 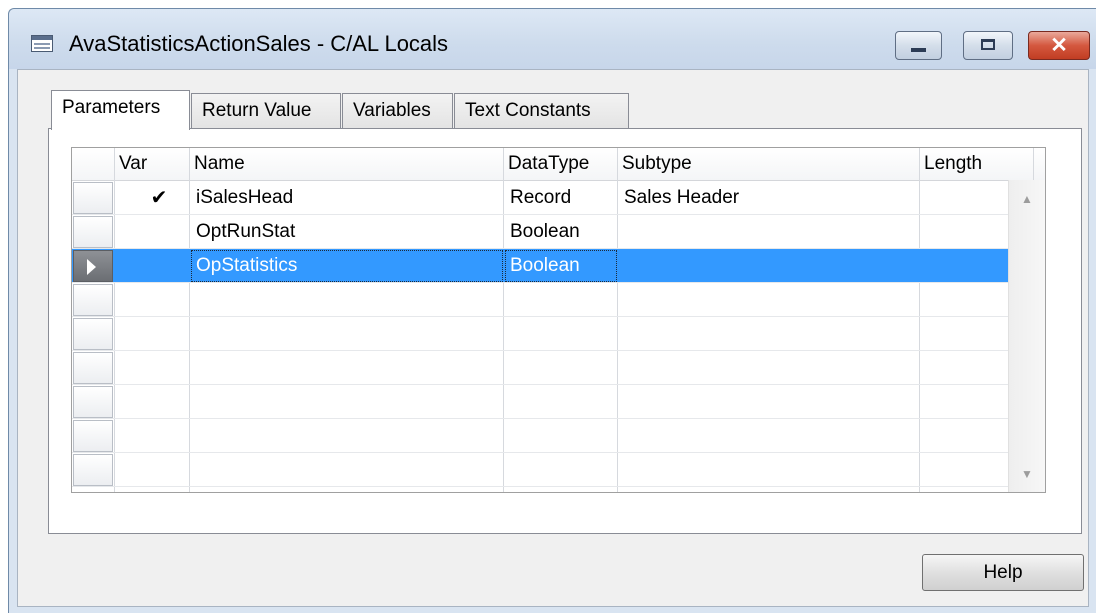 I want to click on column-header-datatype: DataType, so click(x=561, y=164).